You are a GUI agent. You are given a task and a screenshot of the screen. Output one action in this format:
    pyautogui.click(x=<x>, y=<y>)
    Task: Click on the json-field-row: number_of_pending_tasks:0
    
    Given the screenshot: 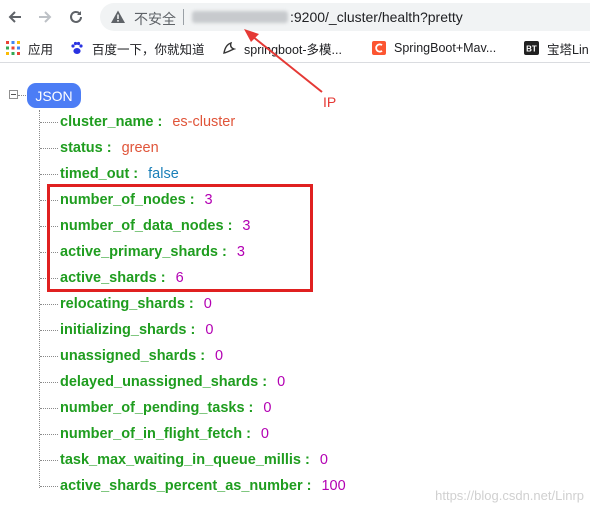 What is the action you would take?
    pyautogui.click(x=155, y=408)
    